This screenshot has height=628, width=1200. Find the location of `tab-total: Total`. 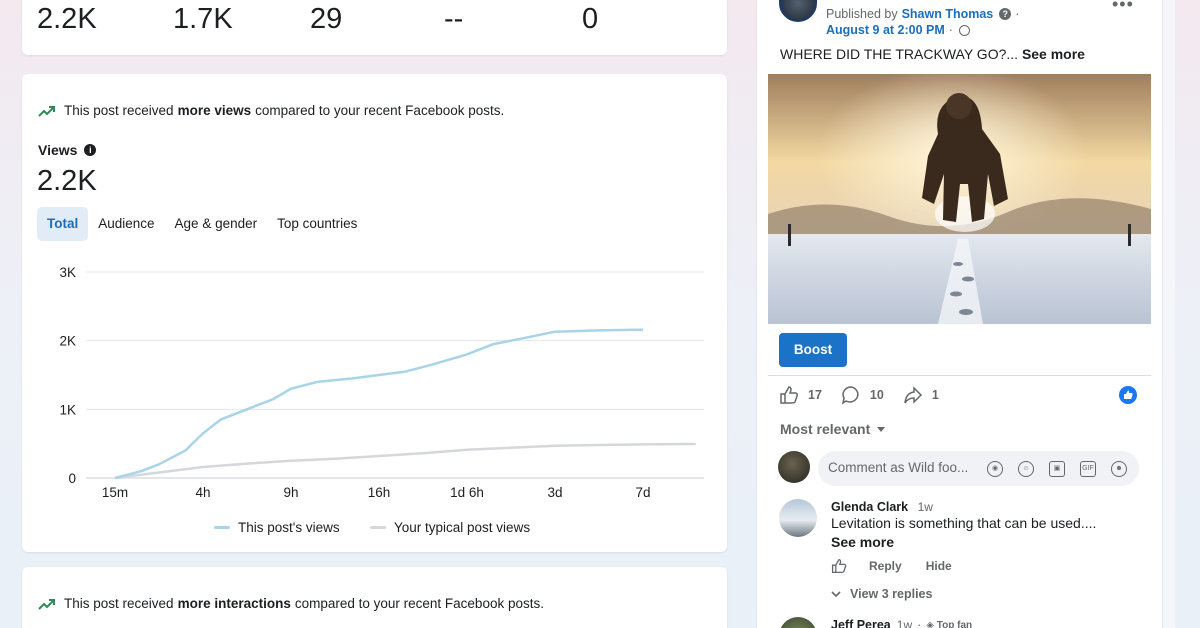

tab-total: Total is located at coordinates (63, 224).